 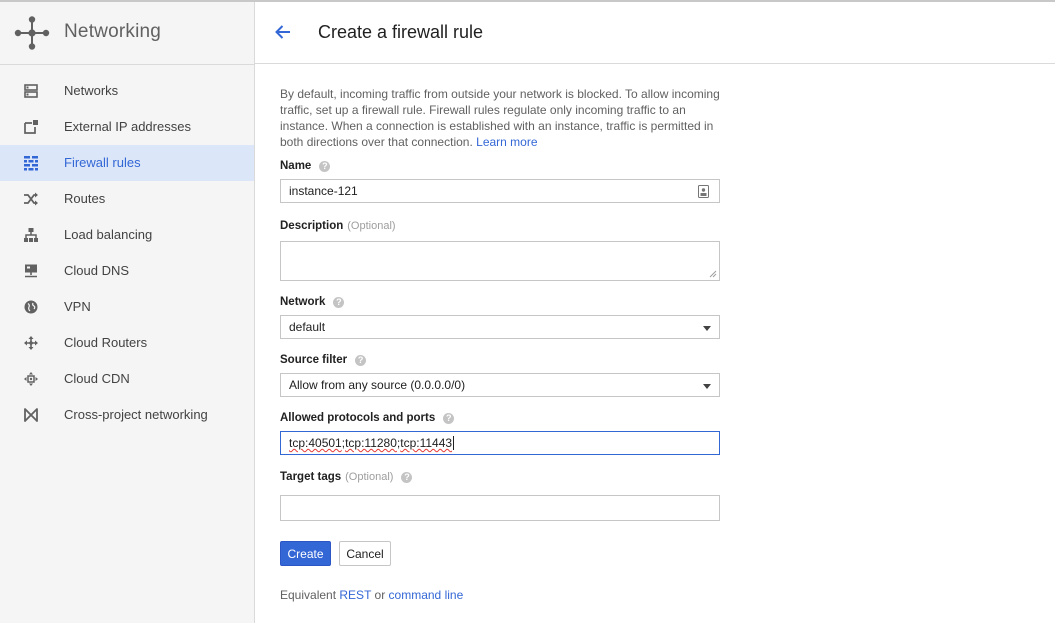 I want to click on sidebar-item-cloud-routers: Cloud Routers, so click(x=127, y=343).